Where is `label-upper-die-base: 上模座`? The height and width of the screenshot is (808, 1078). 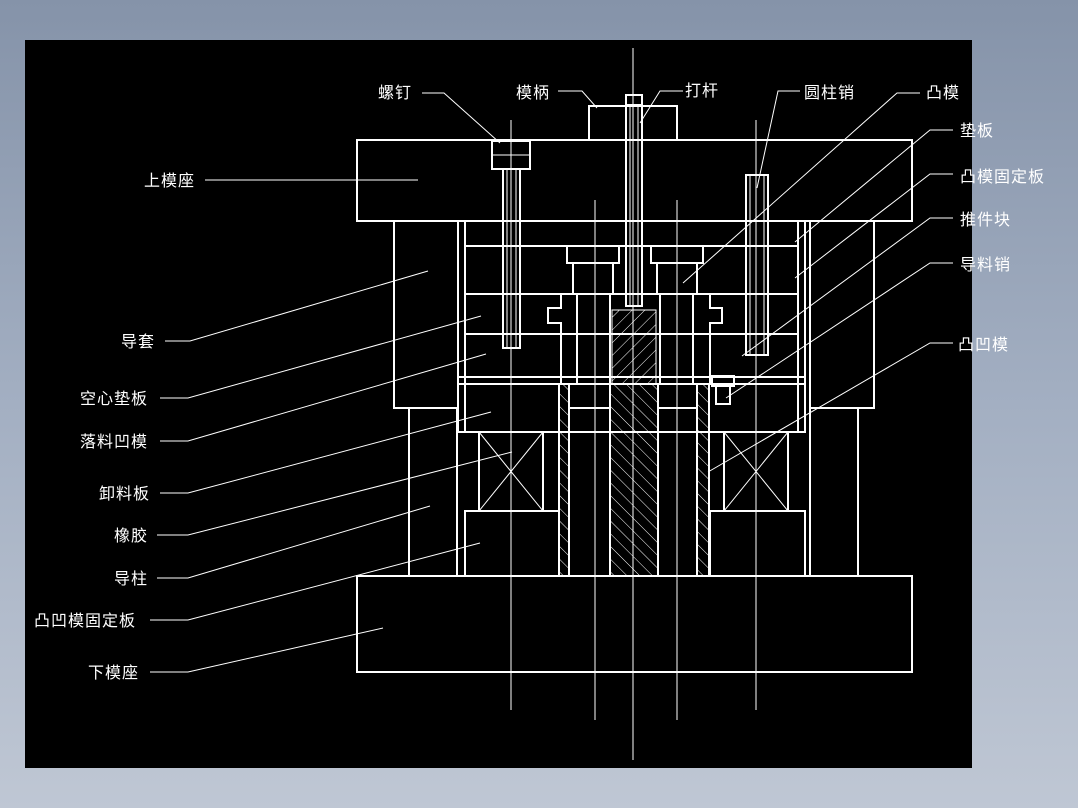 label-upper-die-base: 上模座 is located at coordinates (170, 180).